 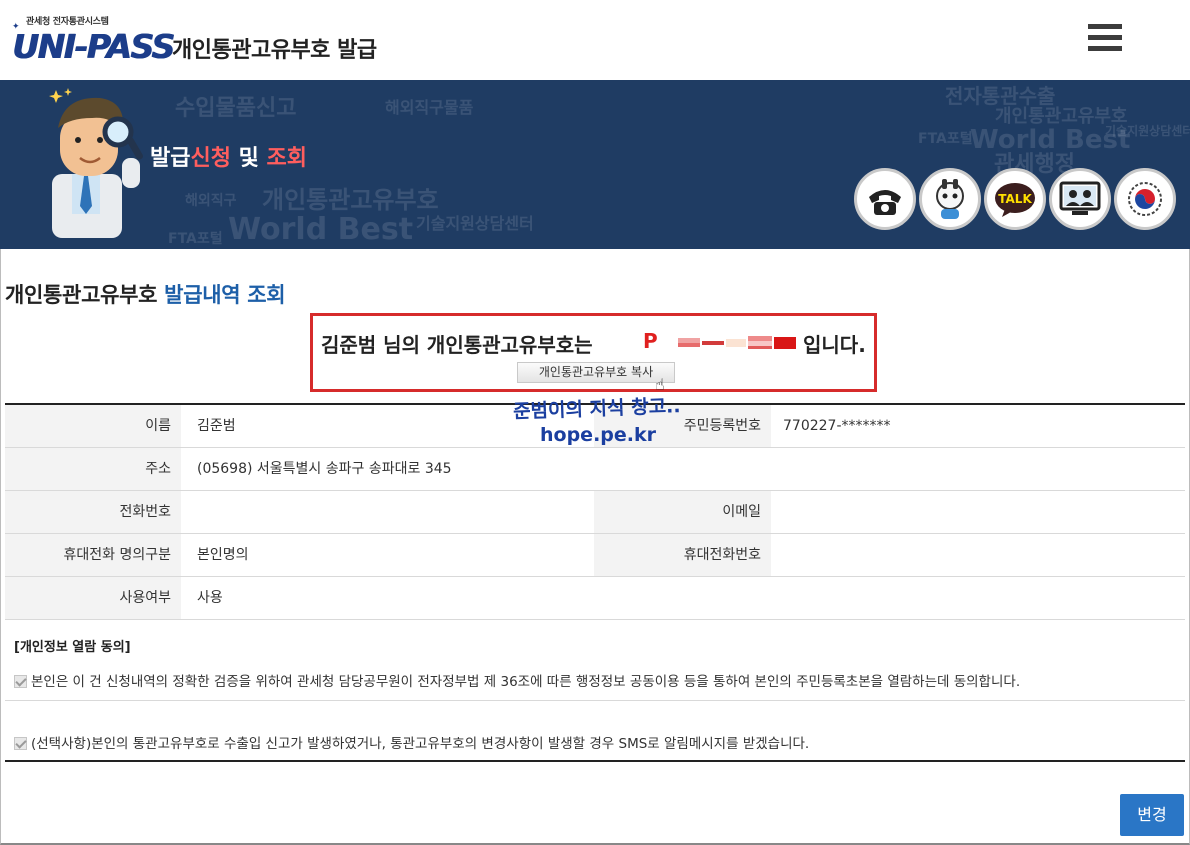 I want to click on kakao-talk-icon: TALK, so click(x=1015, y=199).